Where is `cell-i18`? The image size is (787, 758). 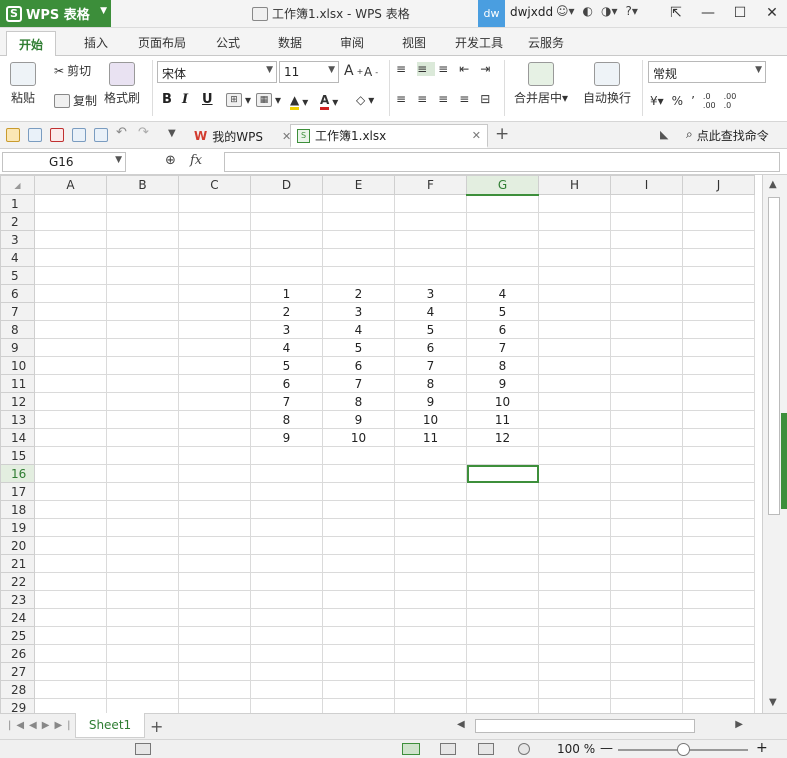
cell-i18 is located at coordinates (646, 509).